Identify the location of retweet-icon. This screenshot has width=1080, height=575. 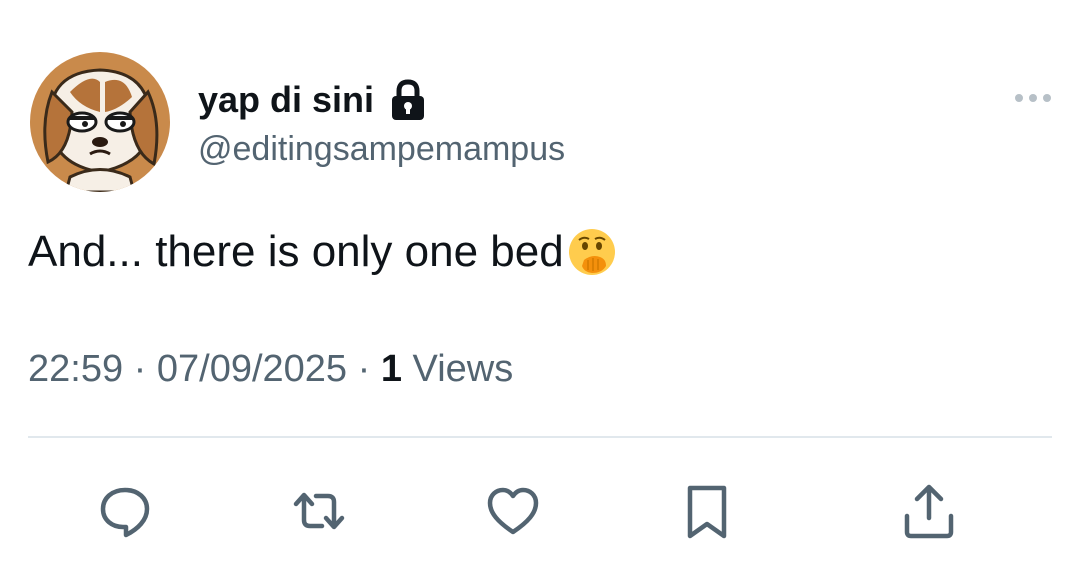
(319, 511).